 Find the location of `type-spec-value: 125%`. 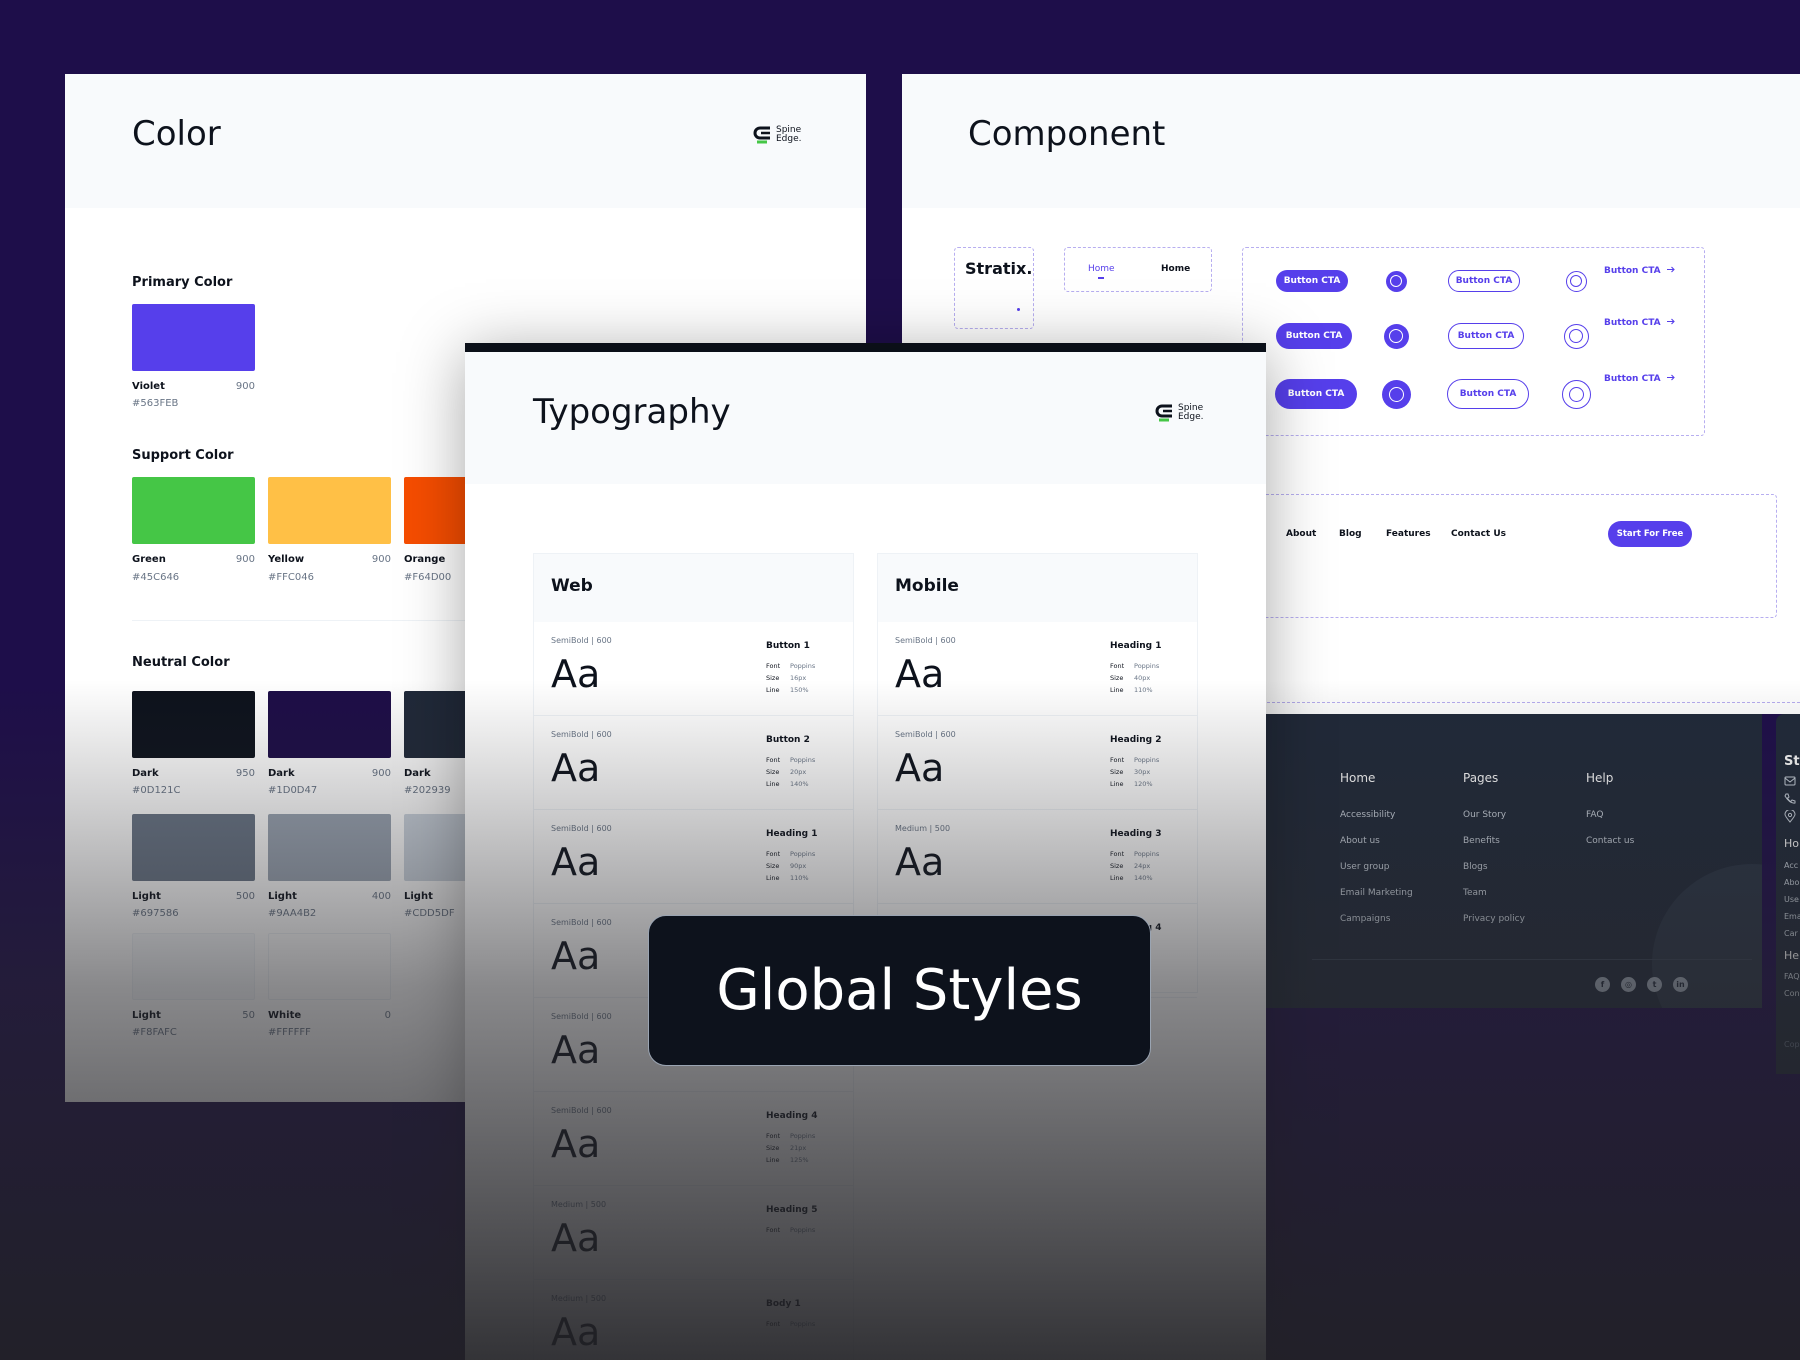

type-spec-value: 125% is located at coordinates (799, 1160).